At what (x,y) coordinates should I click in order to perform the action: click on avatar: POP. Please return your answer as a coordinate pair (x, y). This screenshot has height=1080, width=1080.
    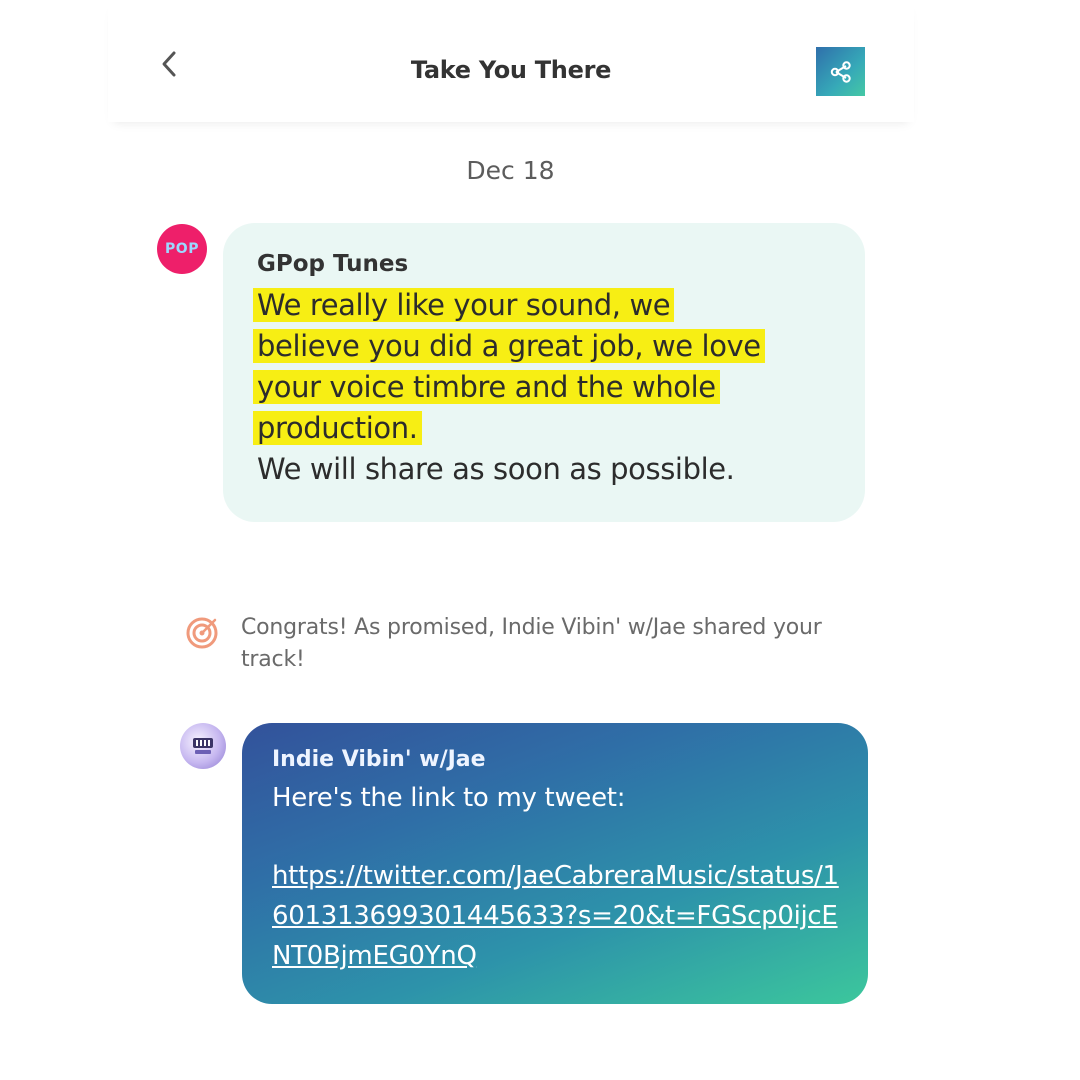
    Looking at the image, I should click on (182, 249).